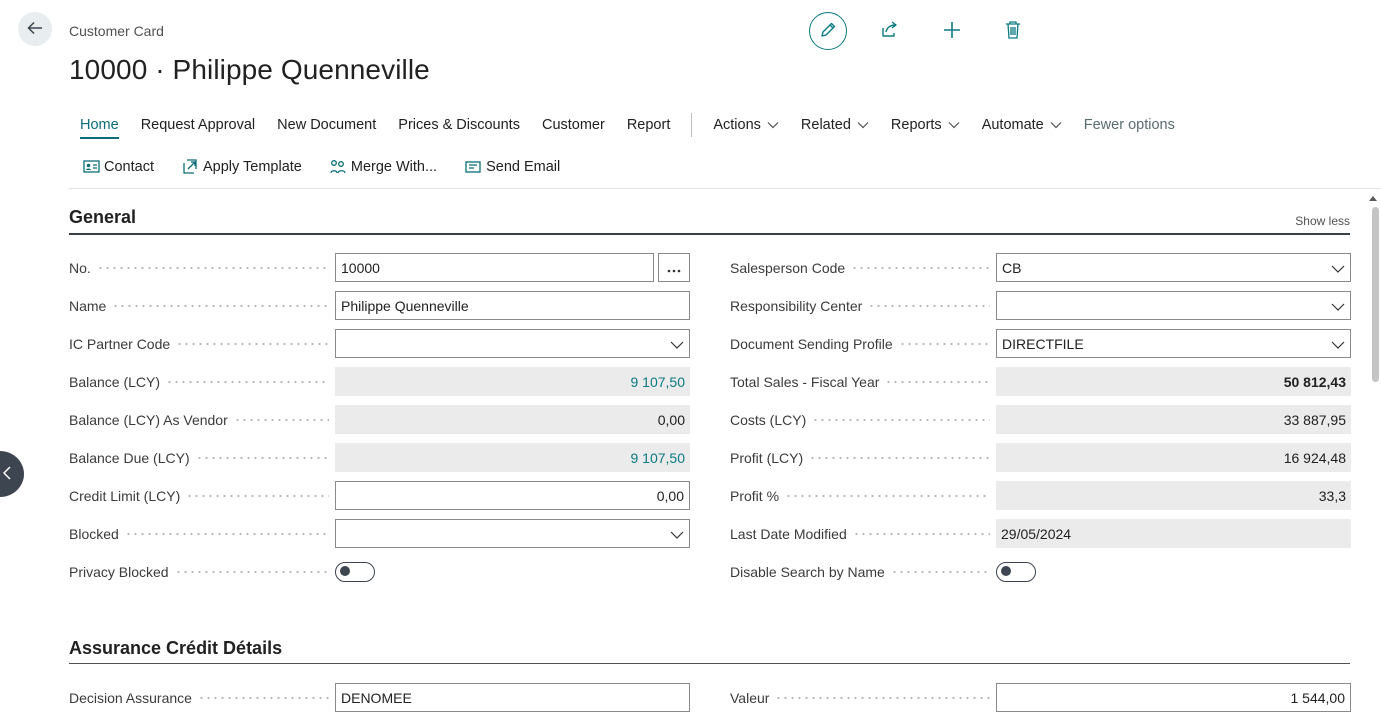 The width and height of the screenshot is (1381, 726). I want to click on menu-separator, so click(692, 125).